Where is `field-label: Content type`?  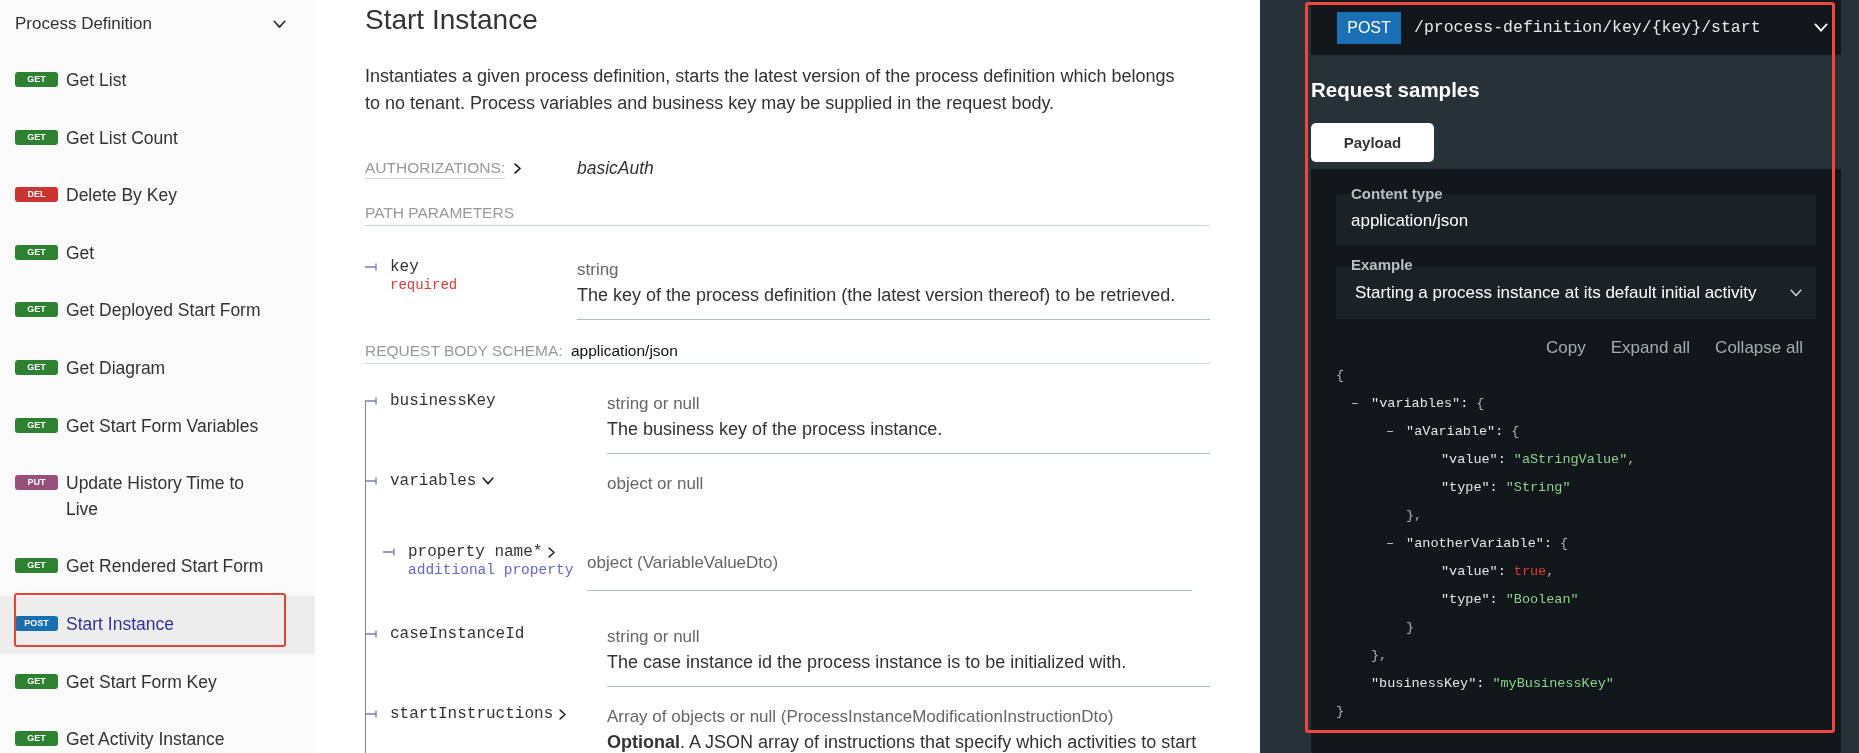 field-label: Content type is located at coordinates (1397, 194).